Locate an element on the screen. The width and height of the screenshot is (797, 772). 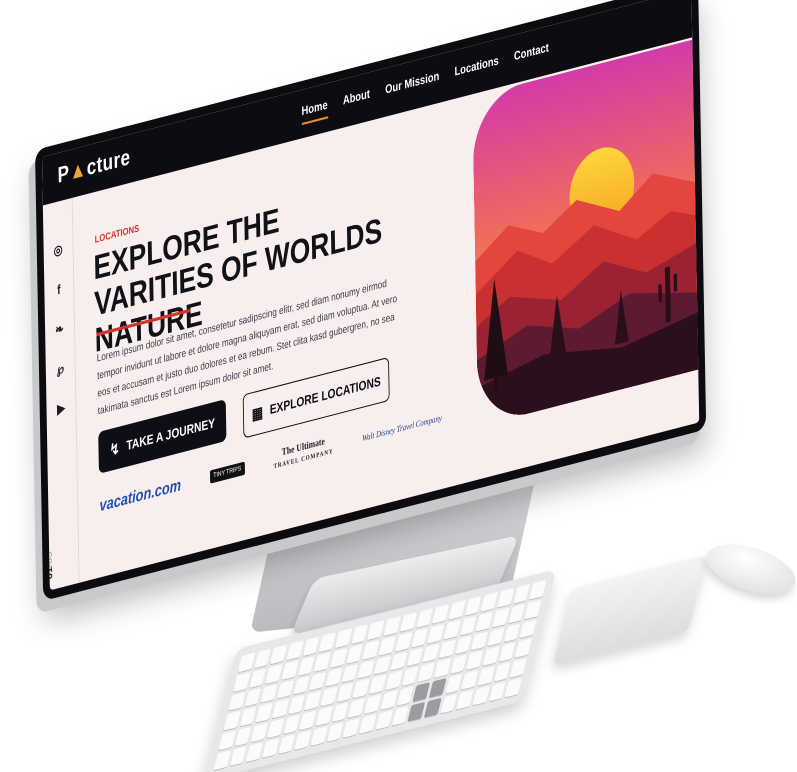
instagram-icon: ◎ is located at coordinates (58, 250).